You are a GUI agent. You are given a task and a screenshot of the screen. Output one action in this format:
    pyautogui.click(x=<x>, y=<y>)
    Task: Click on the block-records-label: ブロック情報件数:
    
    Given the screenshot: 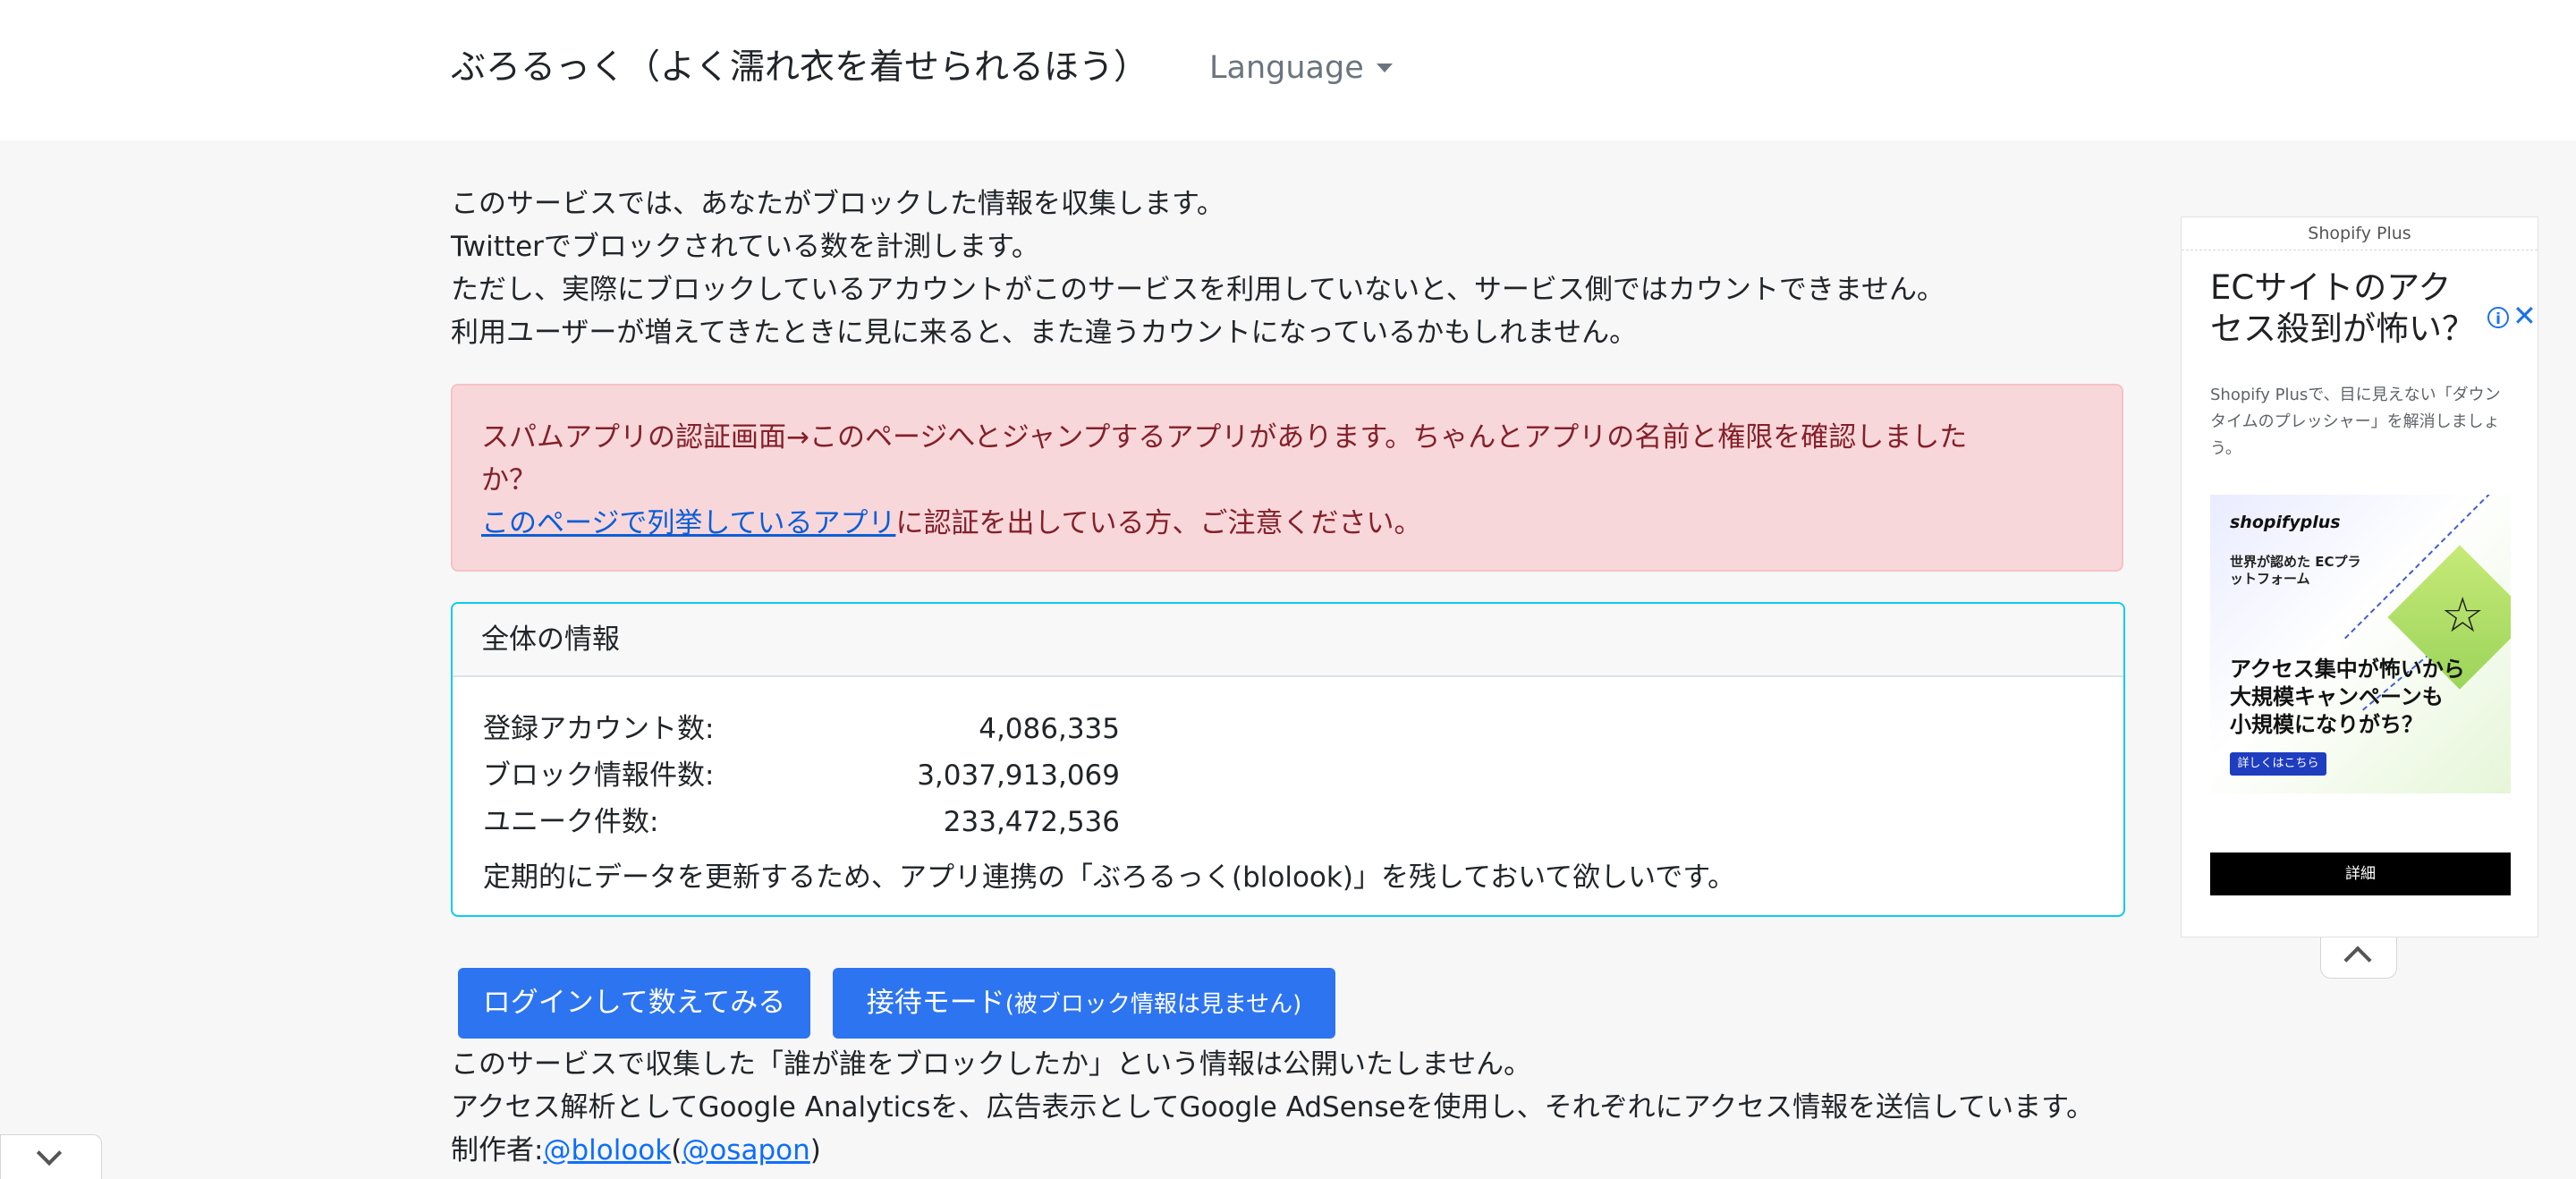 What is the action you would take?
    pyautogui.click(x=599, y=776)
    